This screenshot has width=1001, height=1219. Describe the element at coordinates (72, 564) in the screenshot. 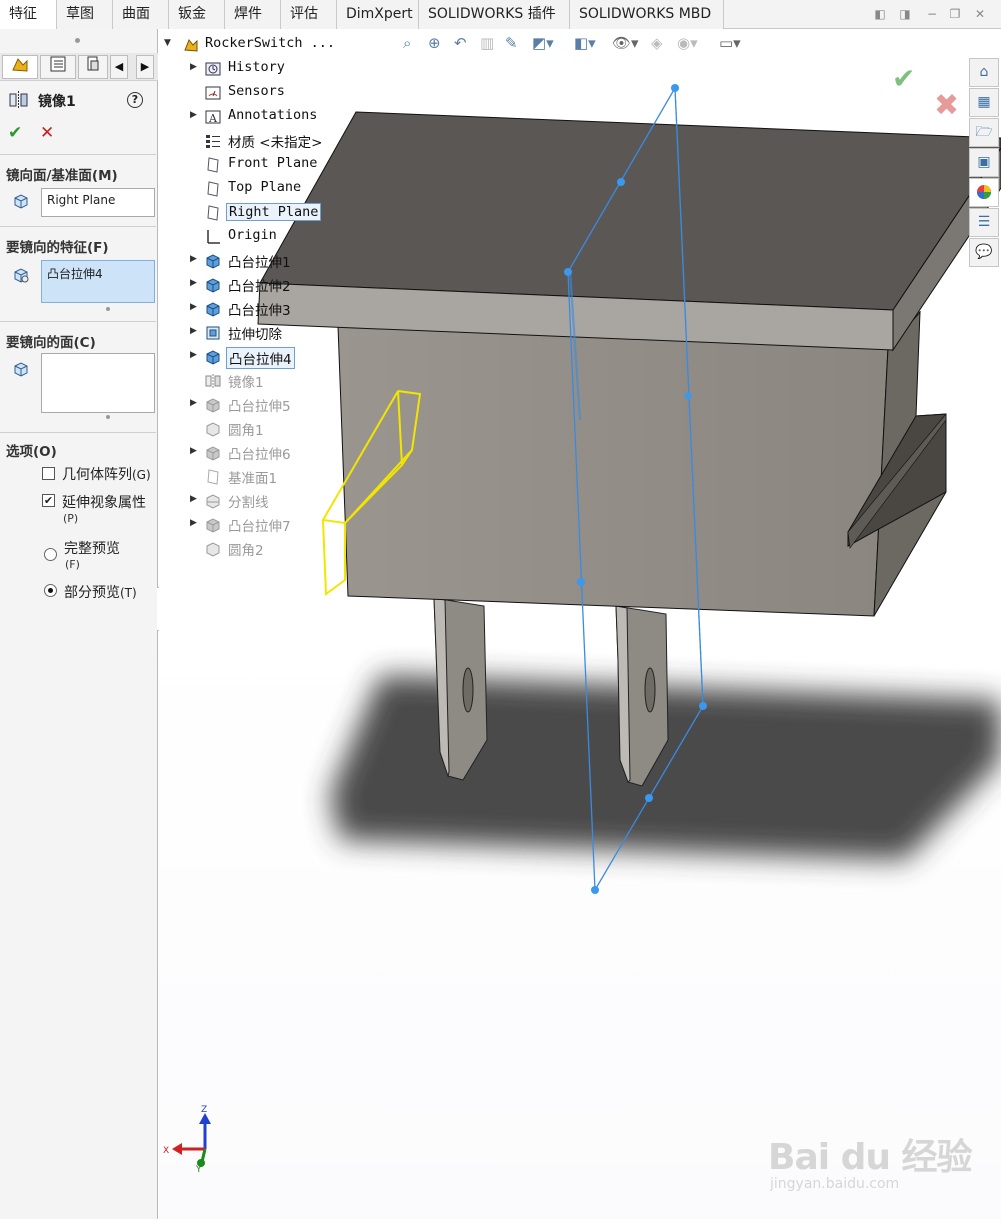

I see `full-preview-key: (F)` at that location.